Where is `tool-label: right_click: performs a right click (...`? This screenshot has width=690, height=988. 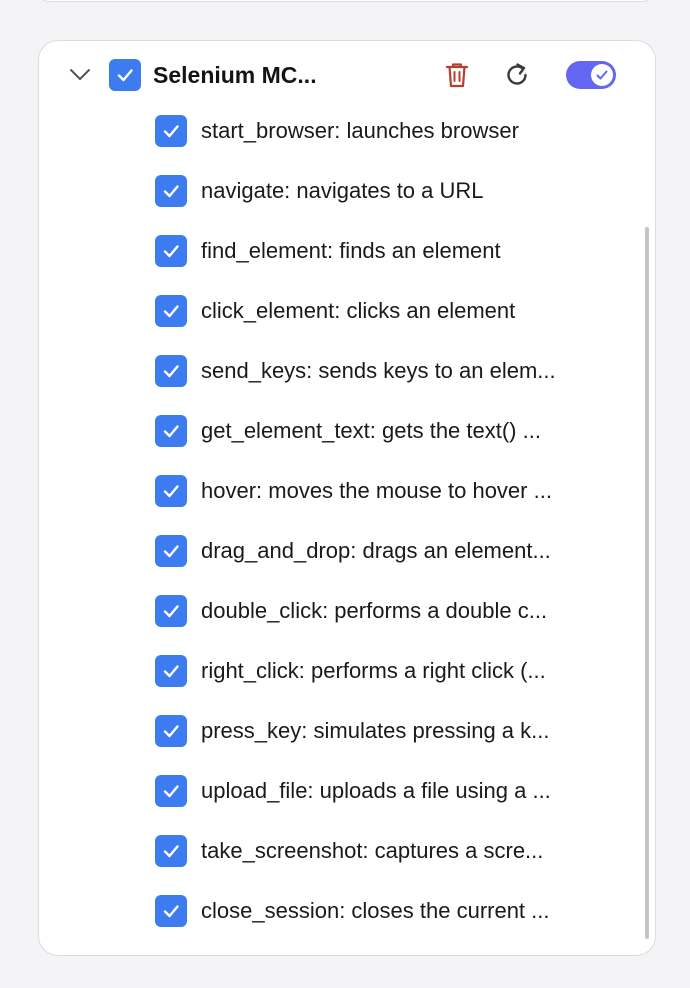 tool-label: right_click: performs a right click (... is located at coordinates (373, 670).